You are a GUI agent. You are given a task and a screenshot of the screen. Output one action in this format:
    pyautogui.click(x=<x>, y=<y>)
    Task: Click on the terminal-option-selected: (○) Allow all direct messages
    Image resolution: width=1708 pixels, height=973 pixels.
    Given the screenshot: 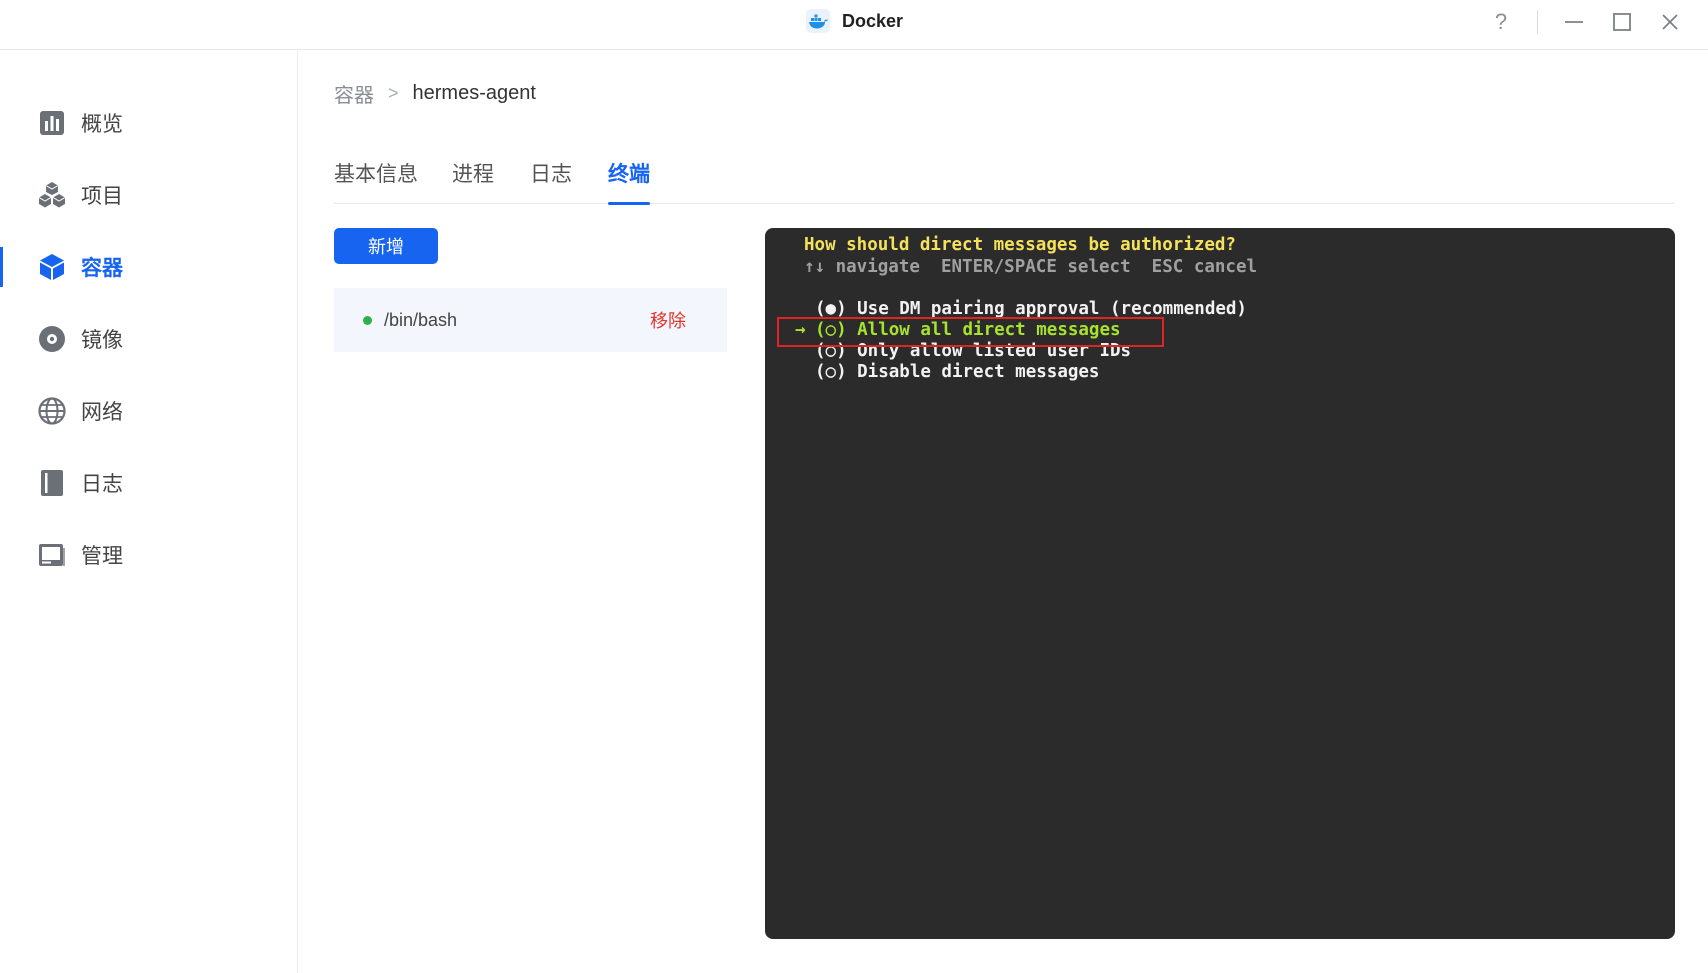 What is the action you would take?
    pyautogui.click(x=968, y=330)
    